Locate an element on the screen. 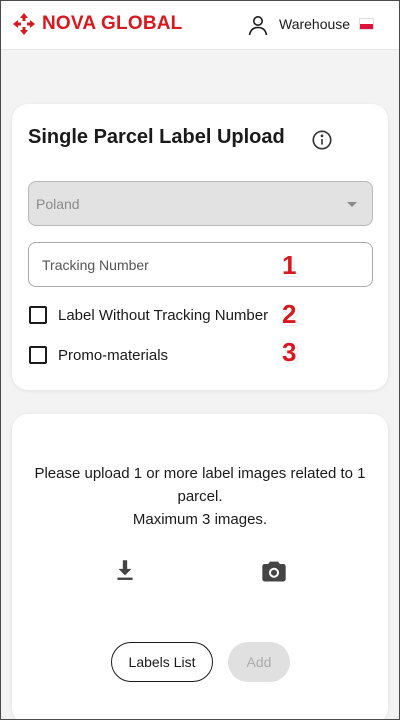  promo-materials-checkbox is located at coordinates (38, 355).